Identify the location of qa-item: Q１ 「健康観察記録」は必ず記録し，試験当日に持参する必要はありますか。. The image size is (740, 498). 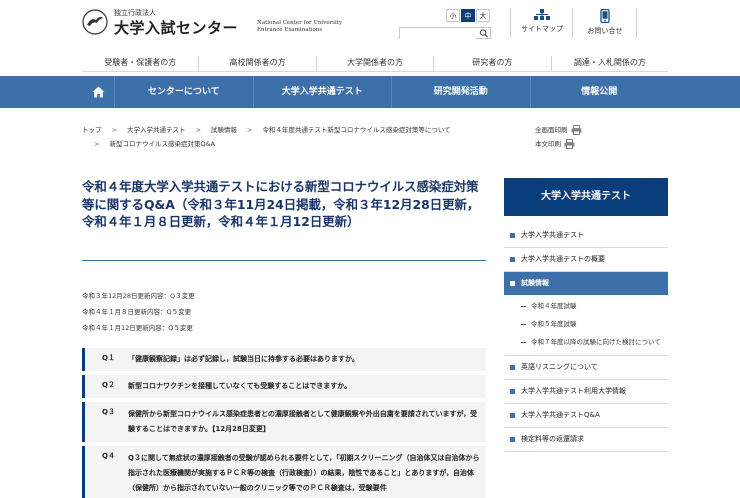
(284, 359).